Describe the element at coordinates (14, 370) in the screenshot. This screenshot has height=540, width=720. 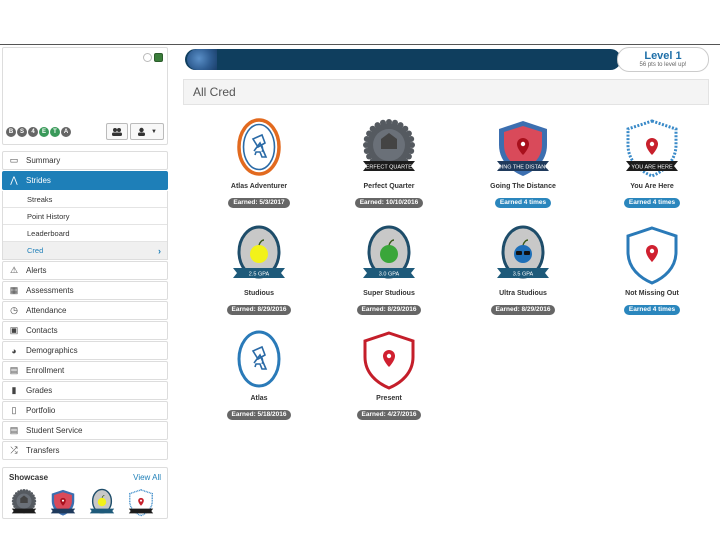
I see `book-icon: ▤` at that location.